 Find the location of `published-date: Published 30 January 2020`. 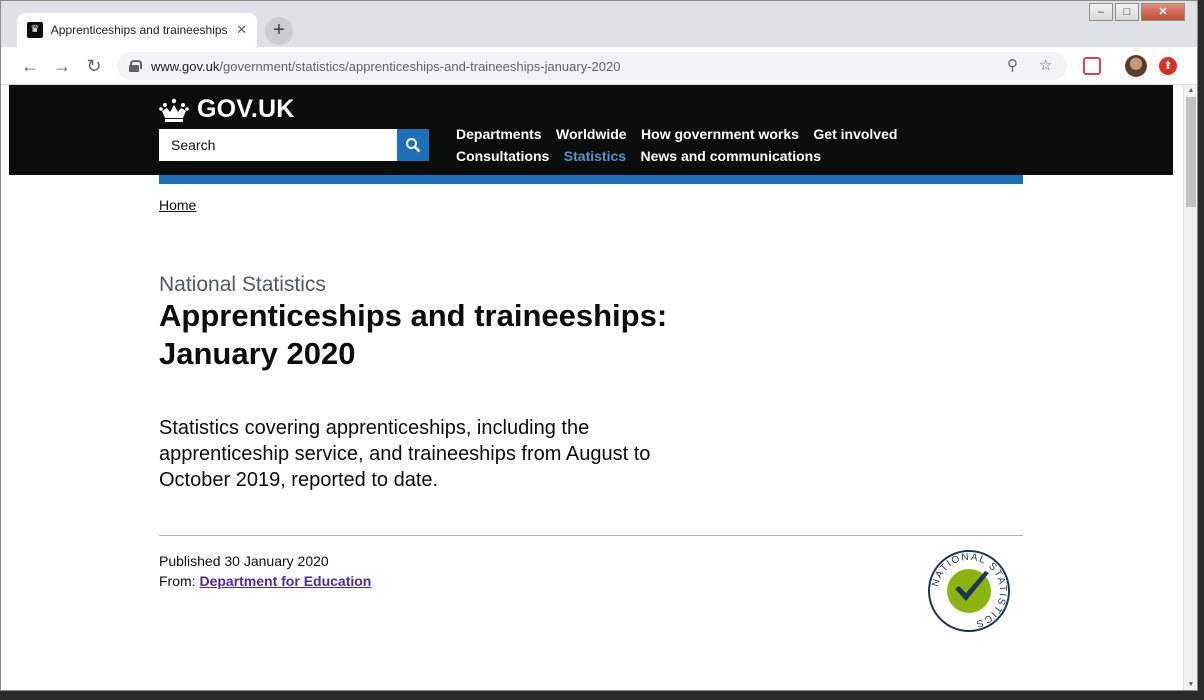

published-date: Published 30 January 2020 is located at coordinates (244, 561).